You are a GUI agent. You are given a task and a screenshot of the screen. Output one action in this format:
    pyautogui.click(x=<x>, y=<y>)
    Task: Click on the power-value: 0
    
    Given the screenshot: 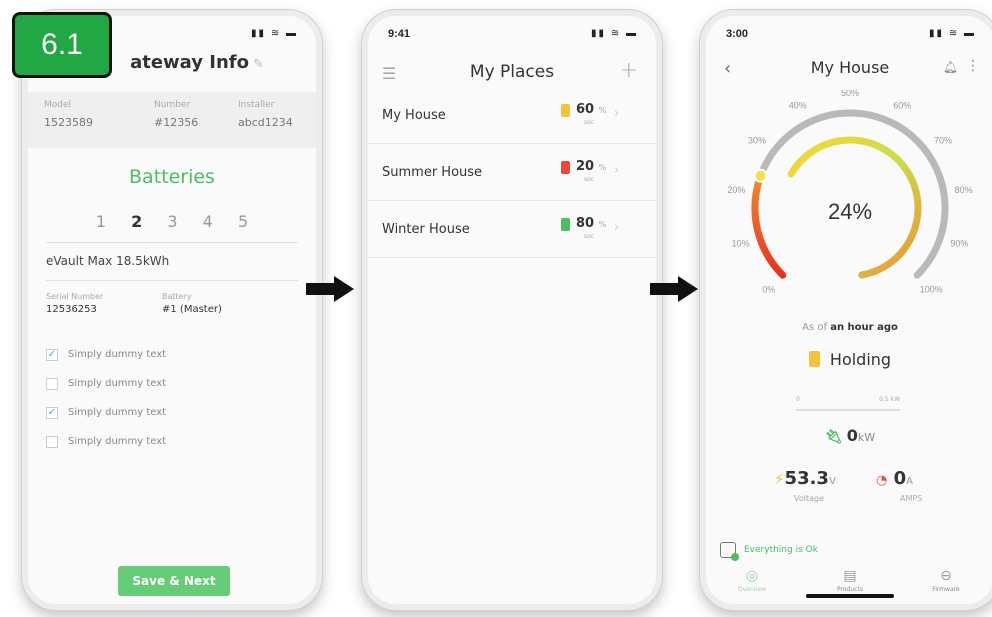 What is the action you would take?
    pyautogui.click(x=852, y=435)
    